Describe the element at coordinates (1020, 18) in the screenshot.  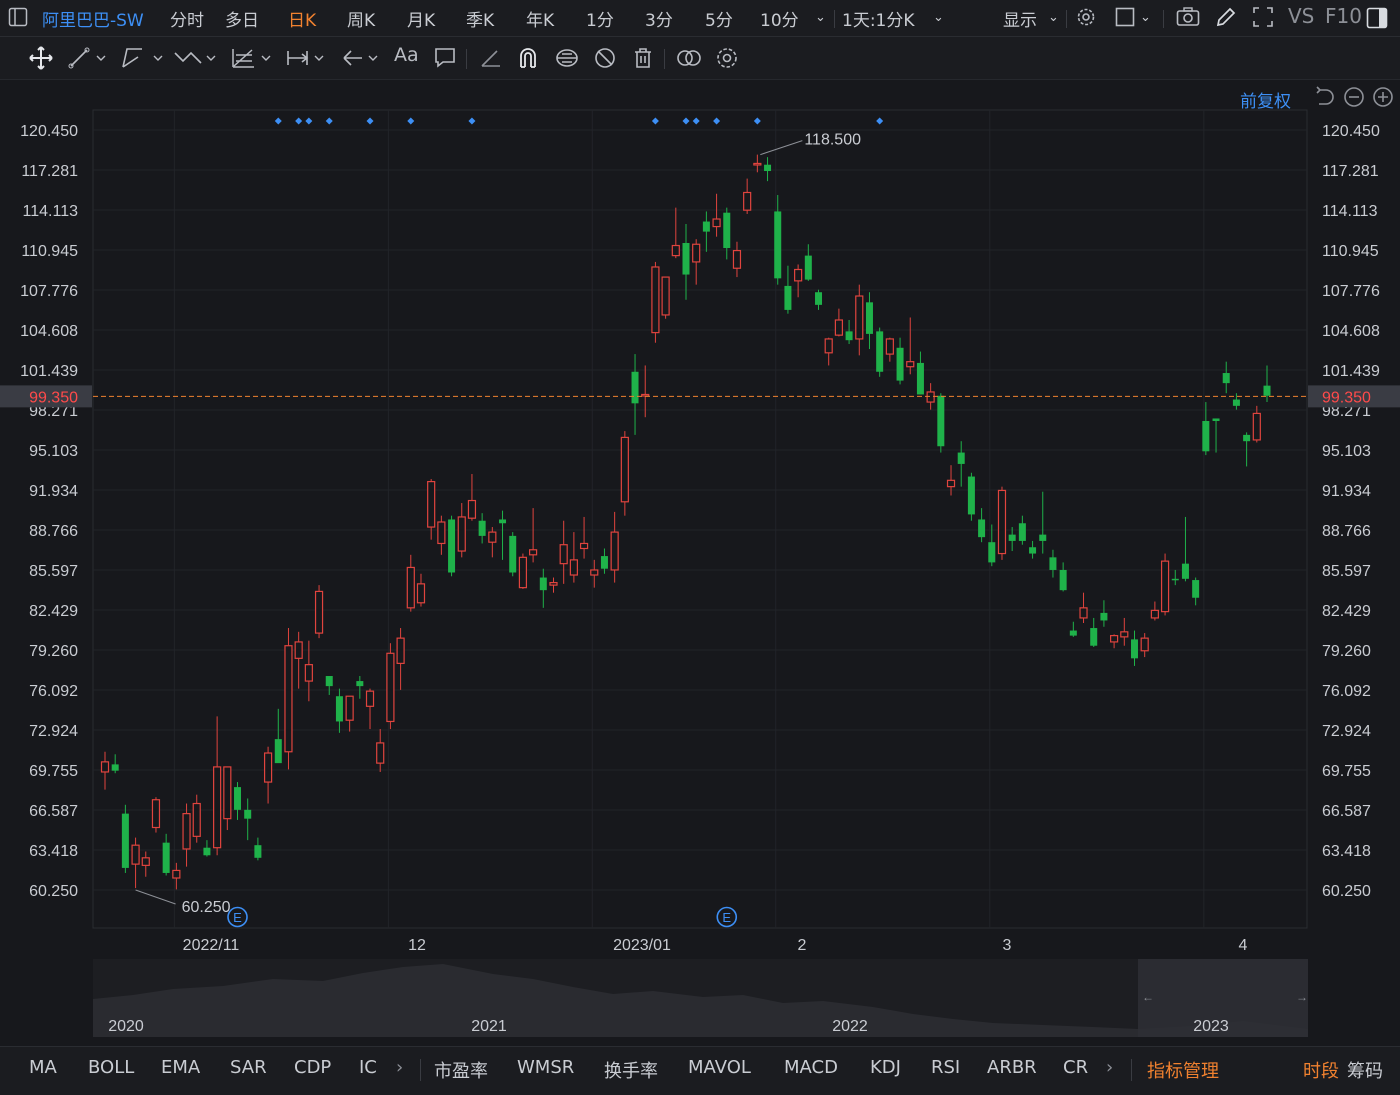
I see `display-menu: 显示` at that location.